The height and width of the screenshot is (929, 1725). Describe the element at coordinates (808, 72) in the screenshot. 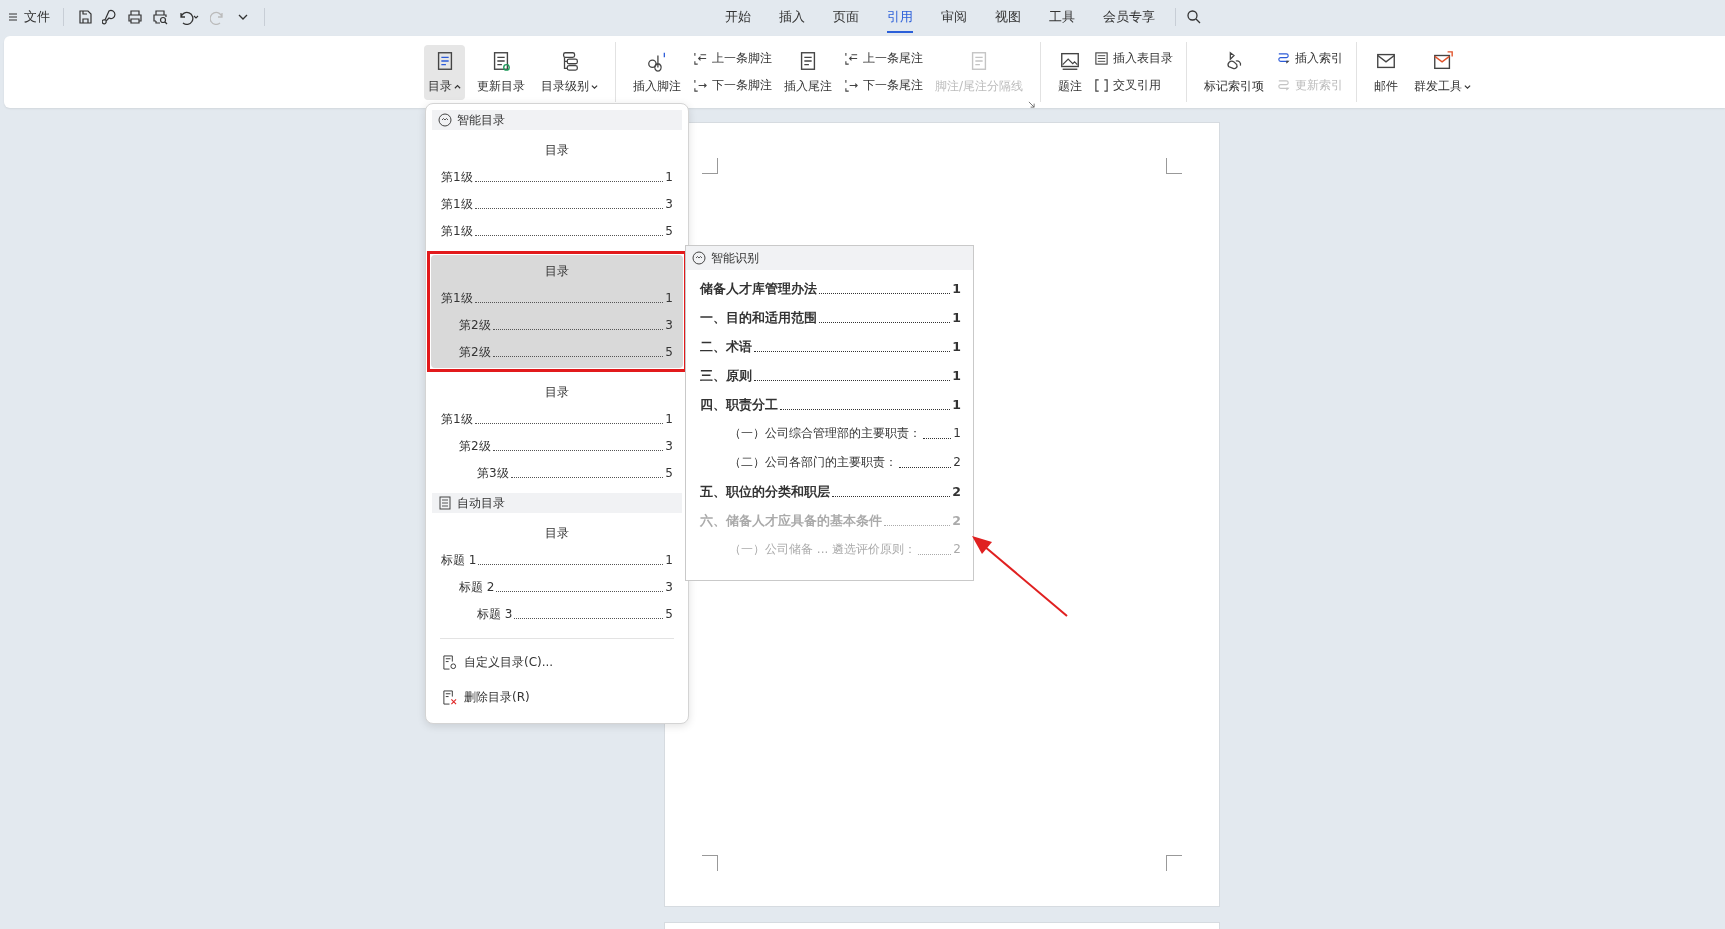

I see `ribbon-button: 插入尾注` at that location.